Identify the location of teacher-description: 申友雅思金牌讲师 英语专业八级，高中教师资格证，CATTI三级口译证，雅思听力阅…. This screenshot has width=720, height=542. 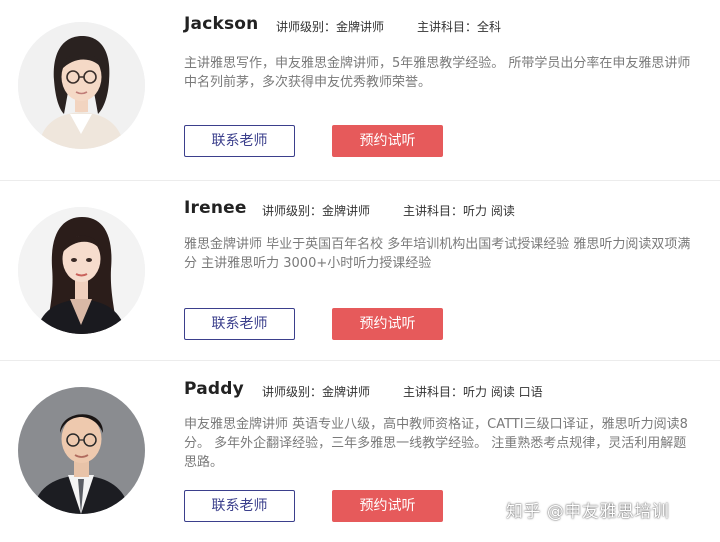
(436, 443).